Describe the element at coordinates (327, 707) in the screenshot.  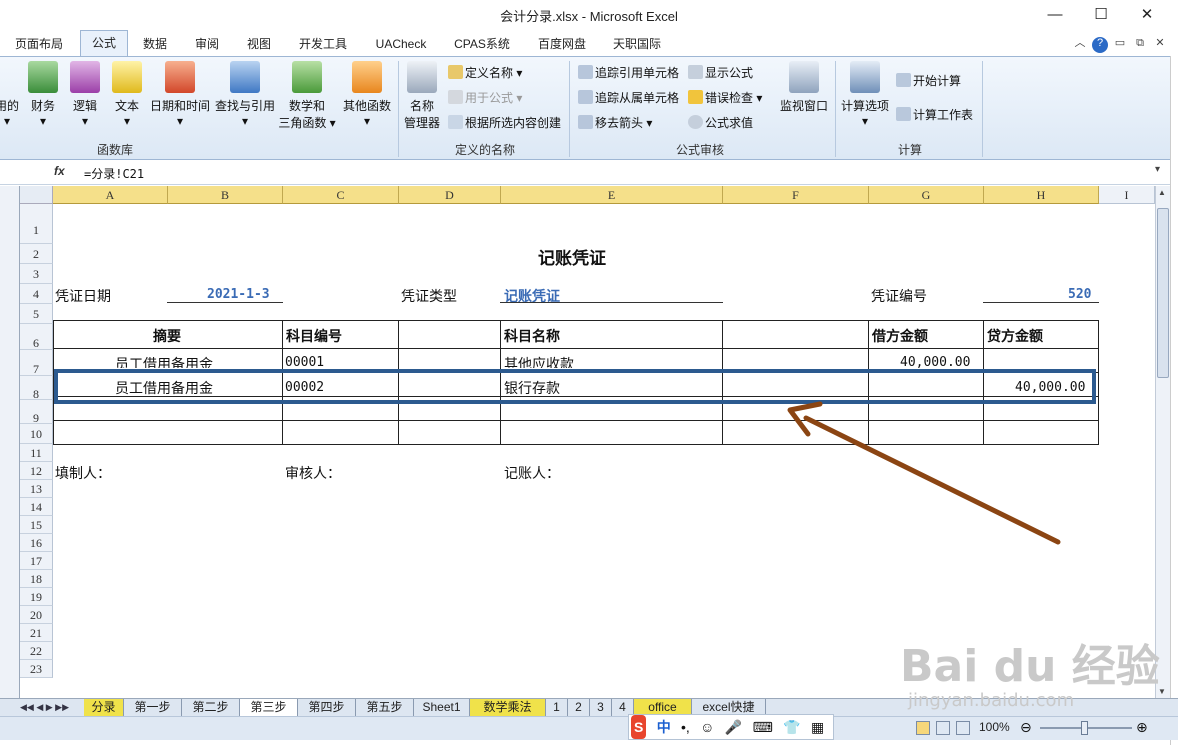
I see `sheet-tab: 第四步` at that location.